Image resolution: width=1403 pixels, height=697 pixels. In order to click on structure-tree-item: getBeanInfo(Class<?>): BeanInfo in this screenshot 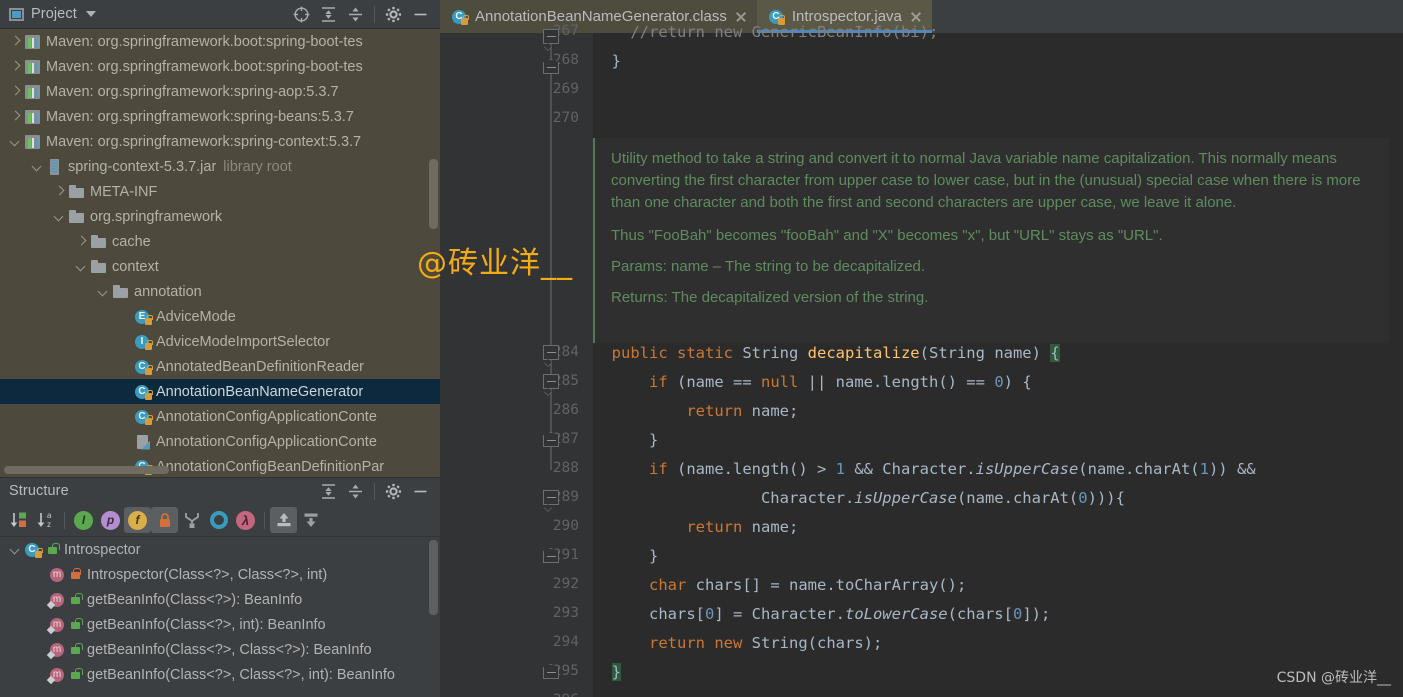, I will do `click(220, 599)`.